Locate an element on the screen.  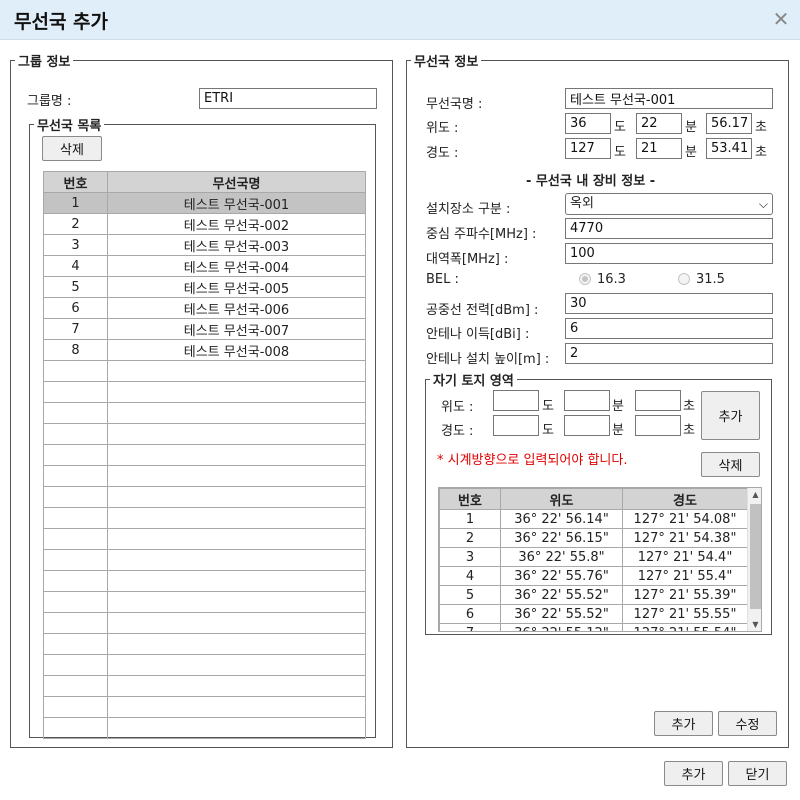
table-row: 1 36° 22' 56.14" 127° 21' 54.08" is located at coordinates (593, 519).